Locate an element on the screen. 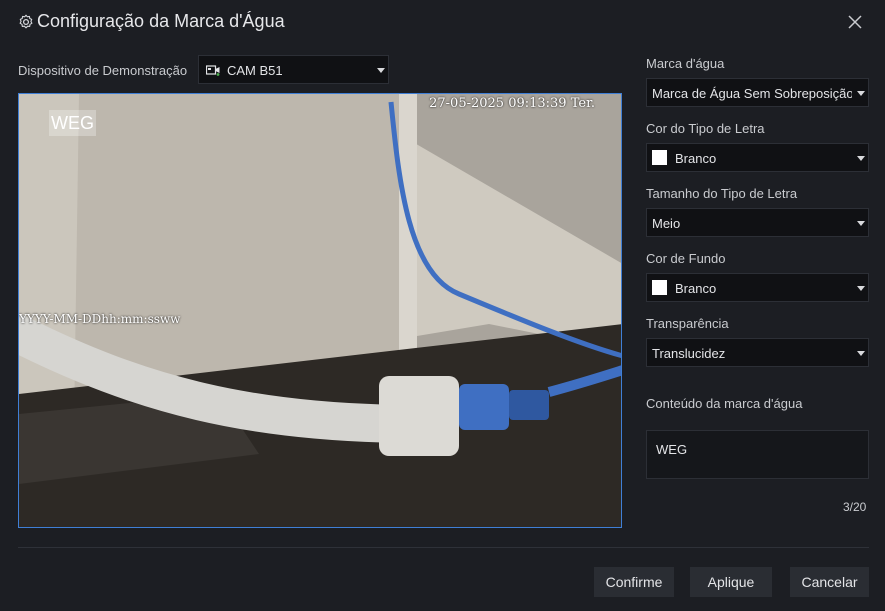  gear-icon is located at coordinates (26, 21).